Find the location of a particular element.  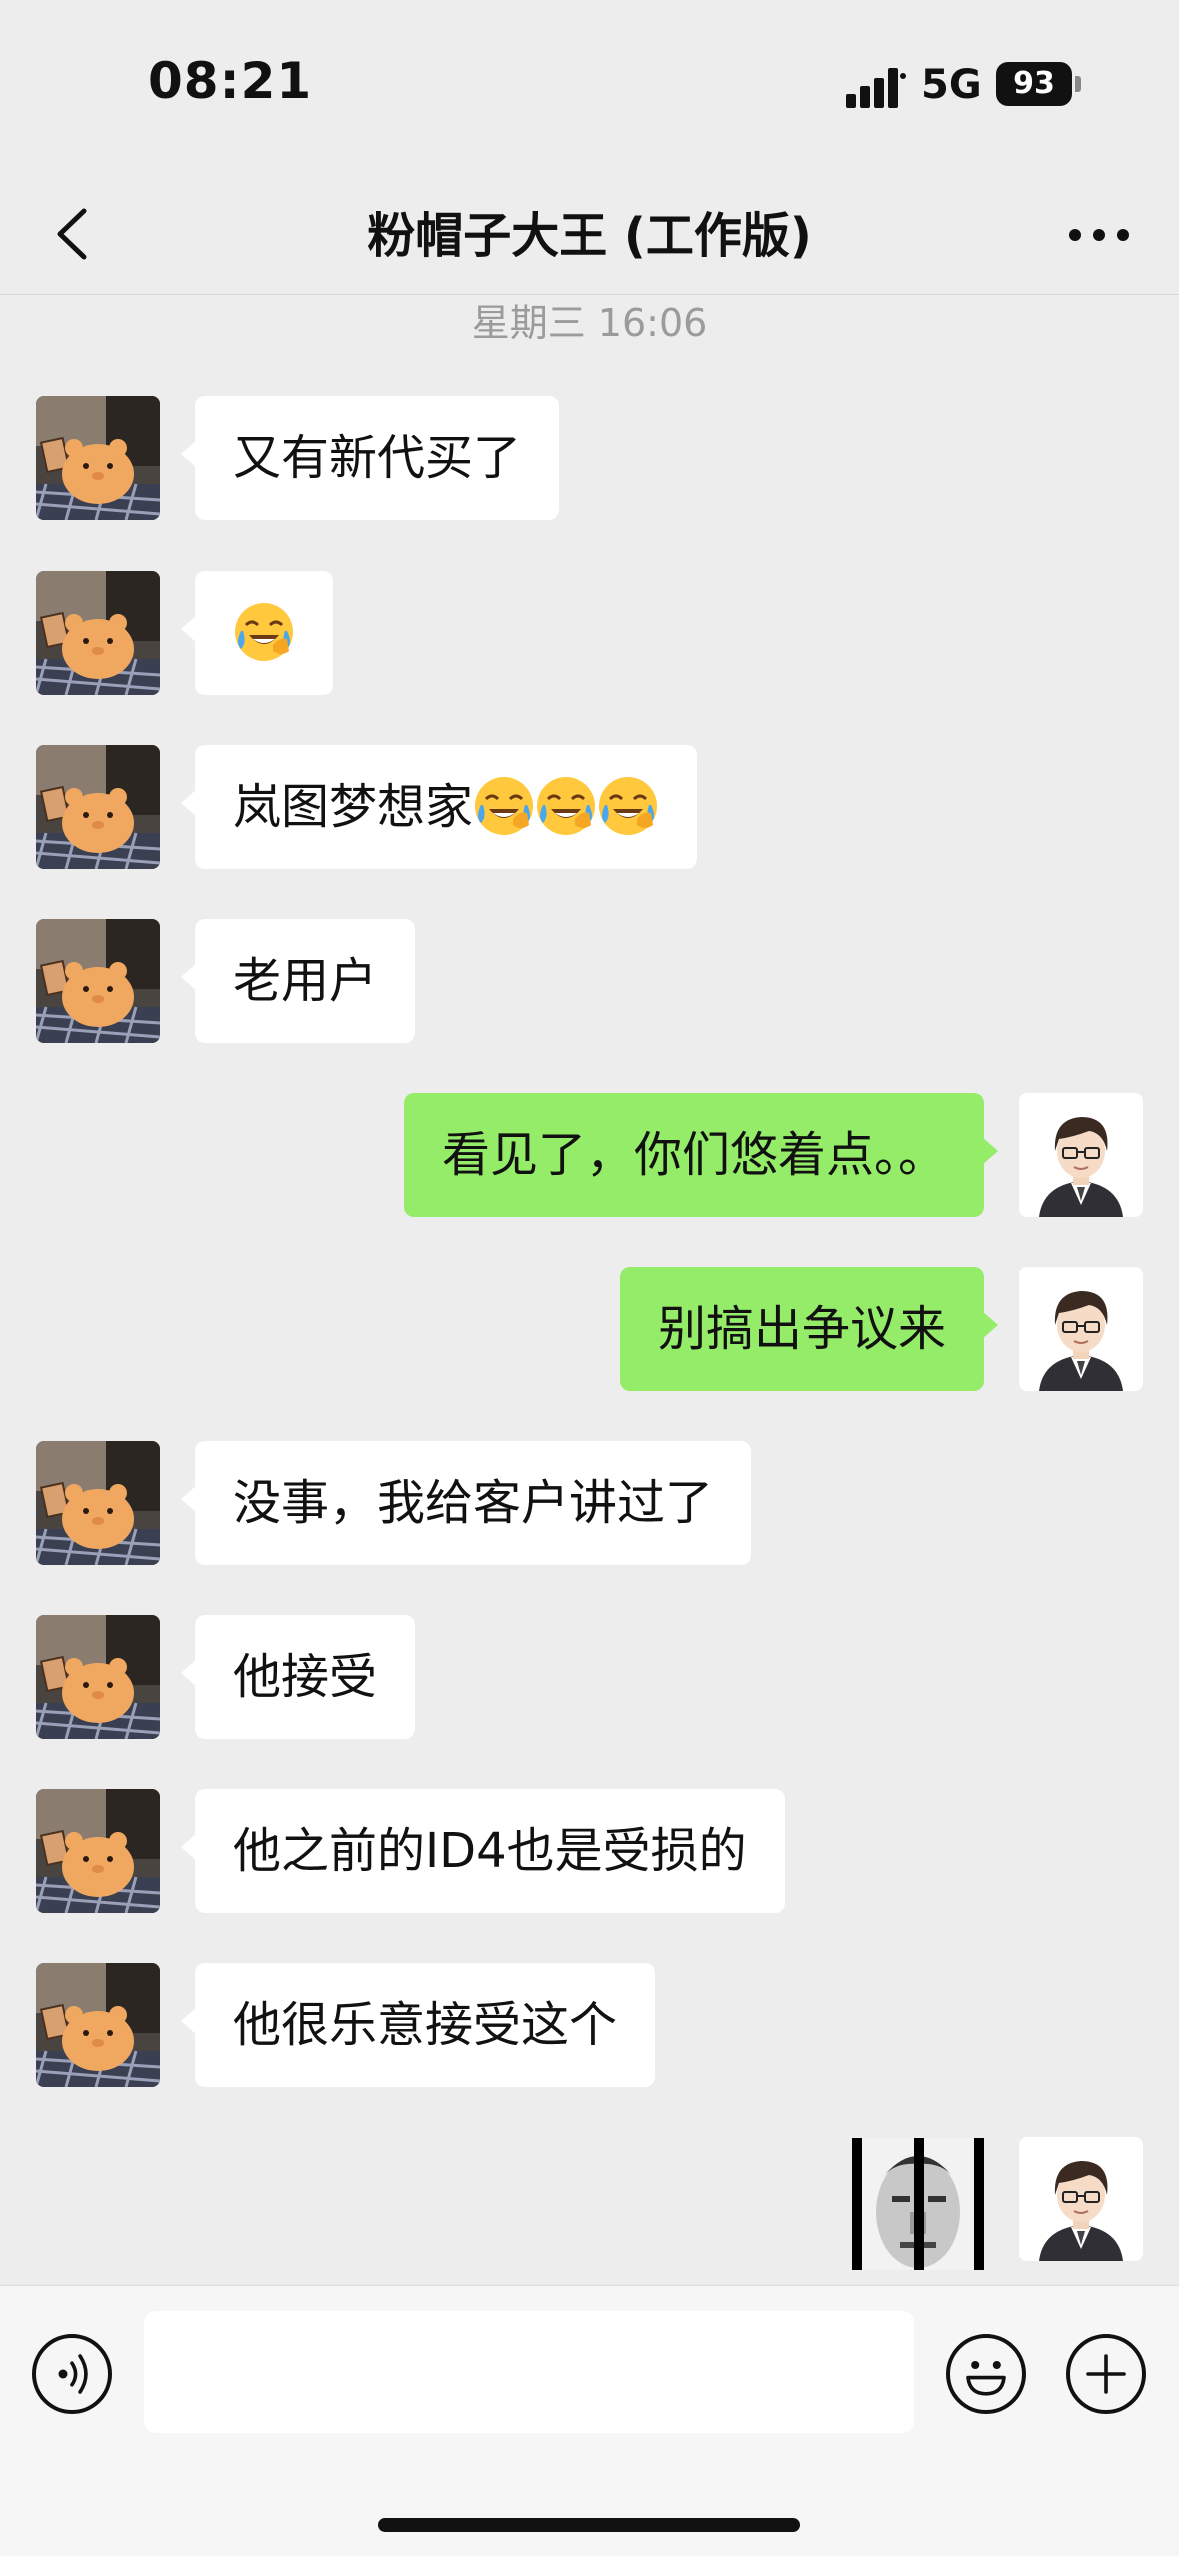

message-row: 岚图梦想家 is located at coordinates (589, 807).